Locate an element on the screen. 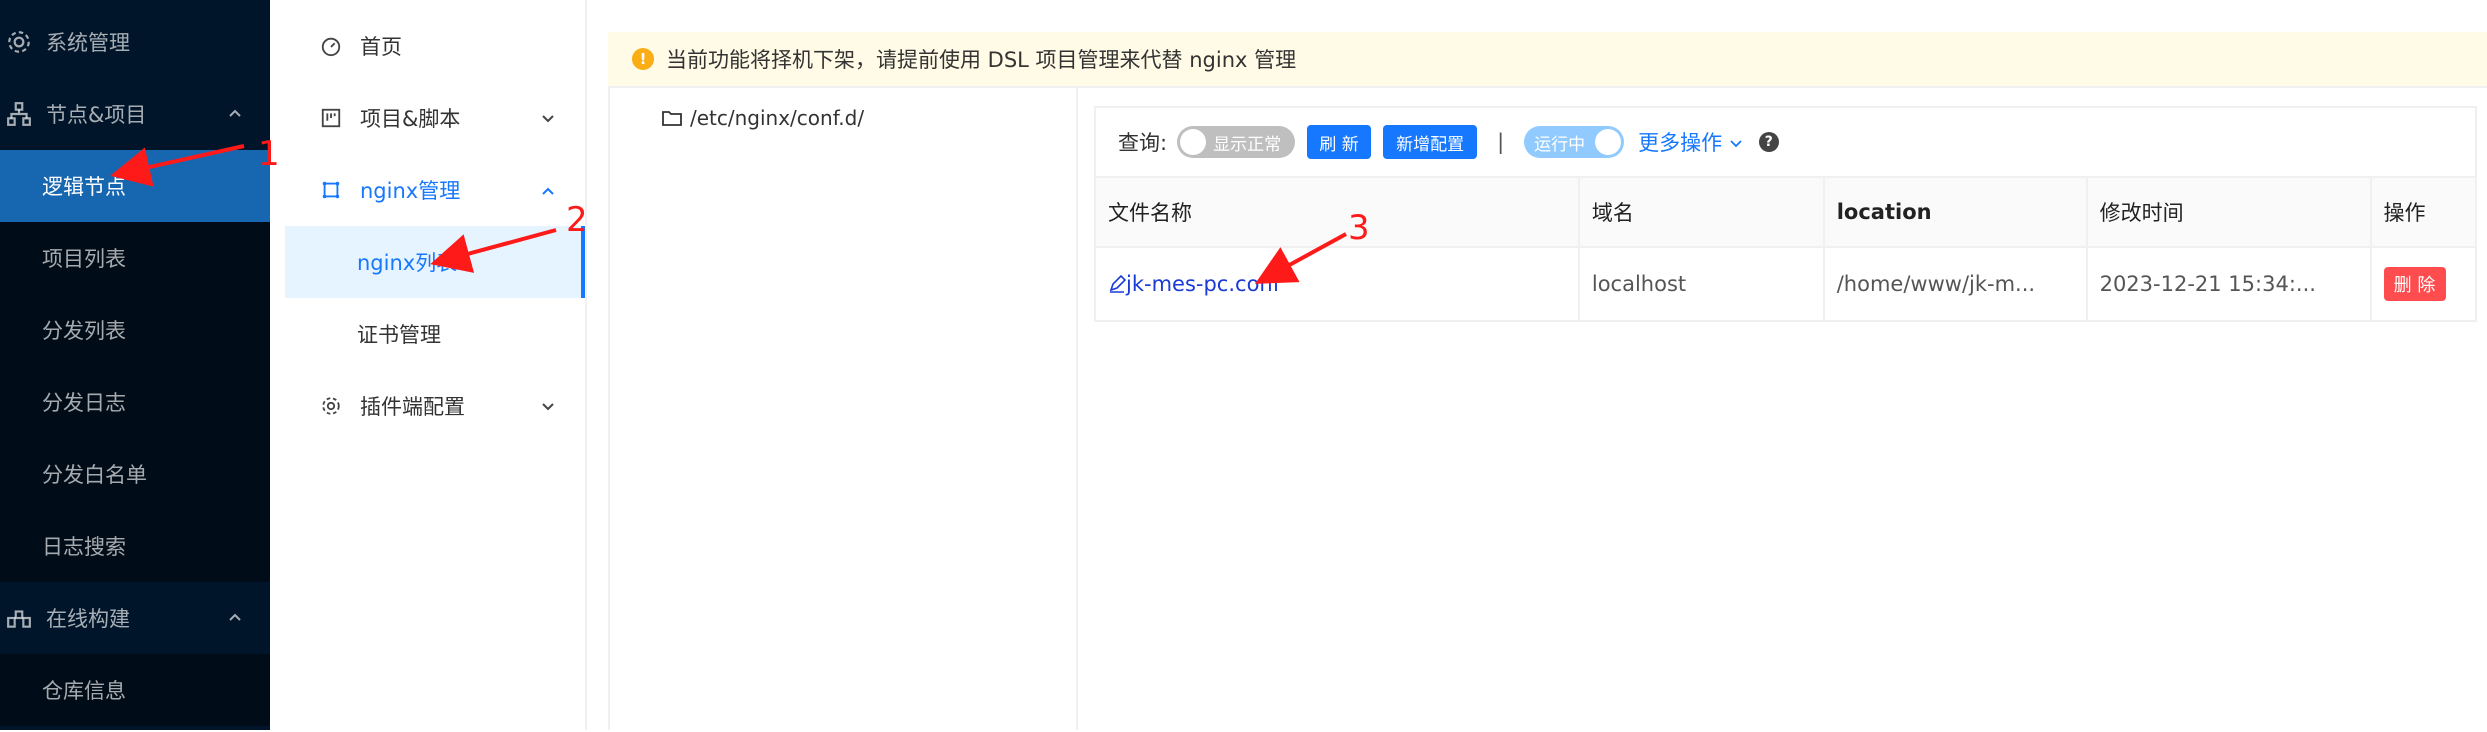  toolbar: 查询: 显示正常 刷 新 新增配置 | 运行中 更多操作 ? is located at coordinates (1785, 141).